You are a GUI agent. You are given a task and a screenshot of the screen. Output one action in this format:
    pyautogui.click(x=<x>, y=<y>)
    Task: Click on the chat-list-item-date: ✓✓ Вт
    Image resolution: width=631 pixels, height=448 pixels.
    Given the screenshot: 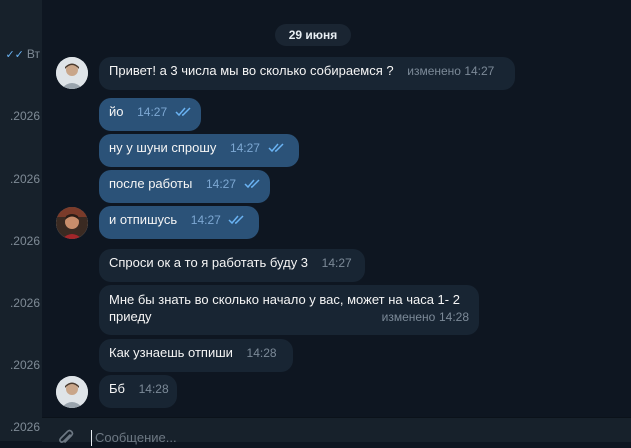 What is the action you would take?
    pyautogui.click(x=20, y=54)
    